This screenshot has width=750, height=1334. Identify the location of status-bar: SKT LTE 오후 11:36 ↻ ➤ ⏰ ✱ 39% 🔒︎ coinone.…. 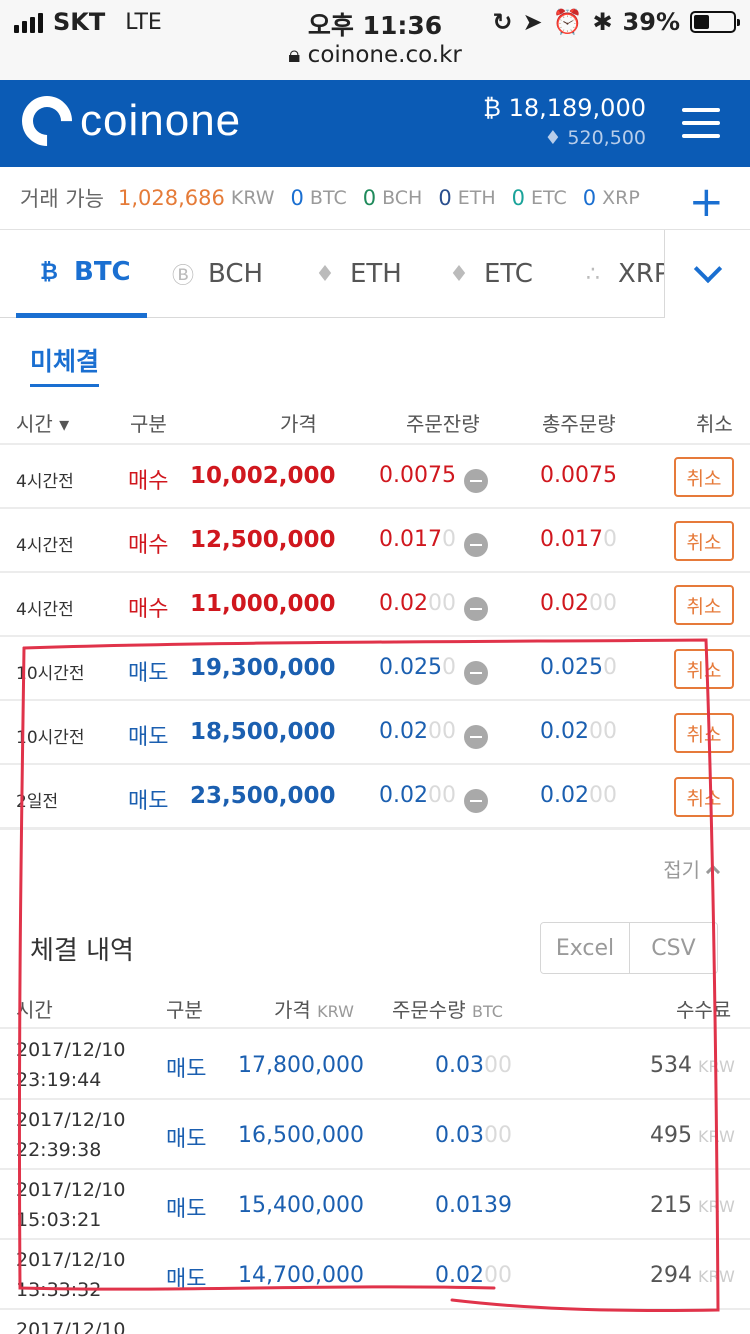
(375, 40).